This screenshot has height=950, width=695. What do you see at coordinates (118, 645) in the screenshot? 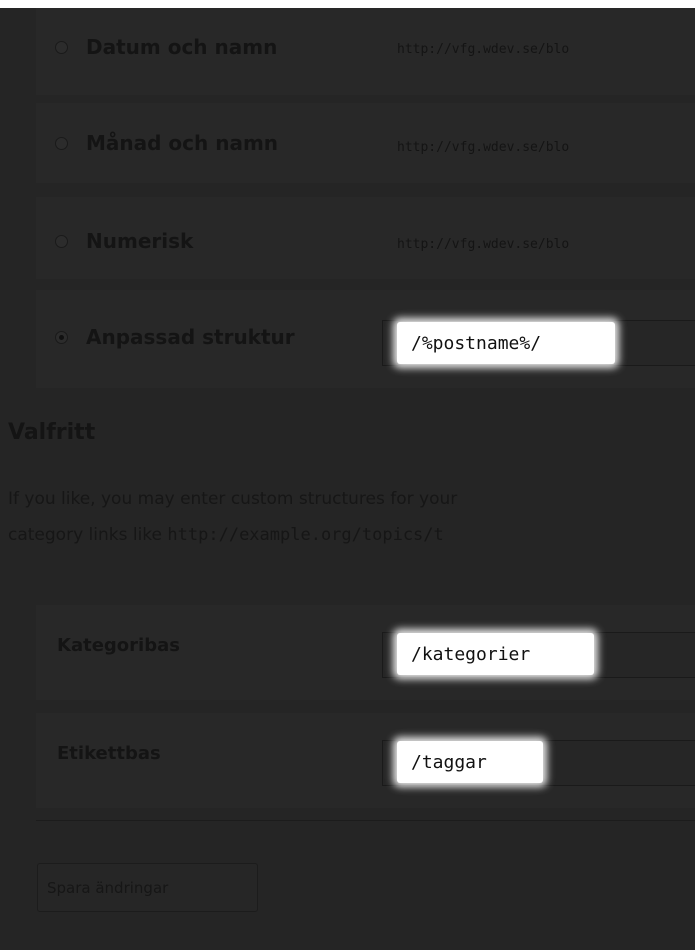
I see `label-kategoribas: Kategoribas` at bounding box center [118, 645].